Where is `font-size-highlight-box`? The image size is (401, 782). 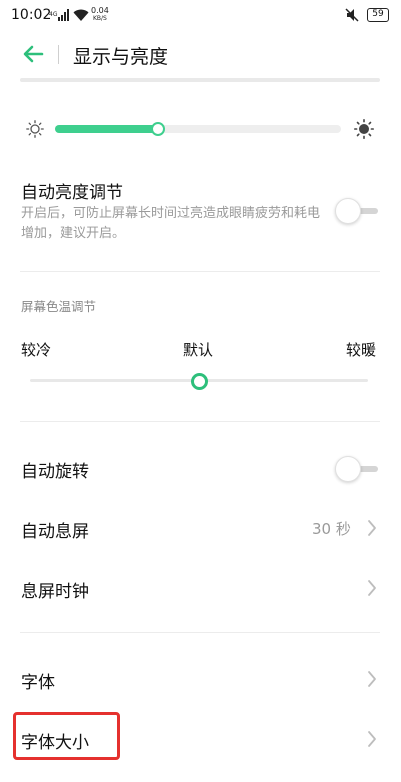 font-size-highlight-box is located at coordinates (66, 736).